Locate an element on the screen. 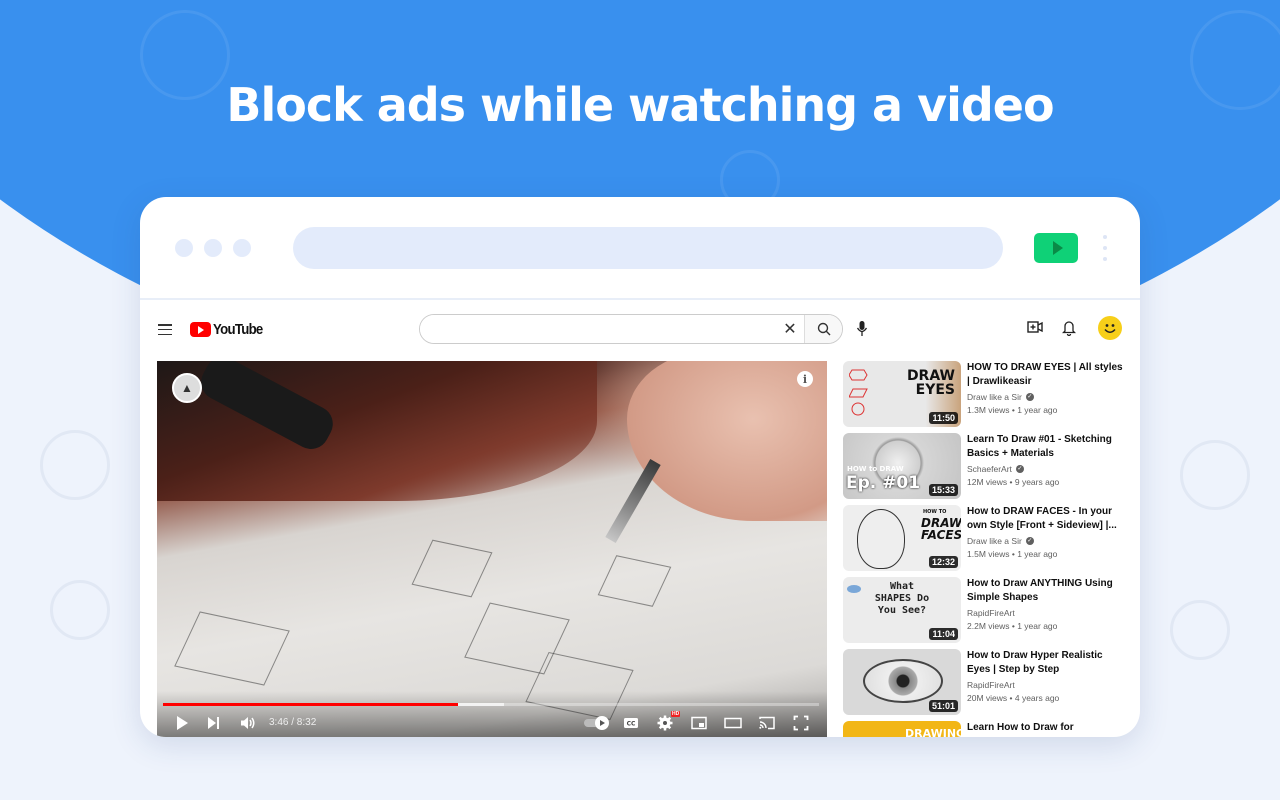  address-bar is located at coordinates (648, 248).